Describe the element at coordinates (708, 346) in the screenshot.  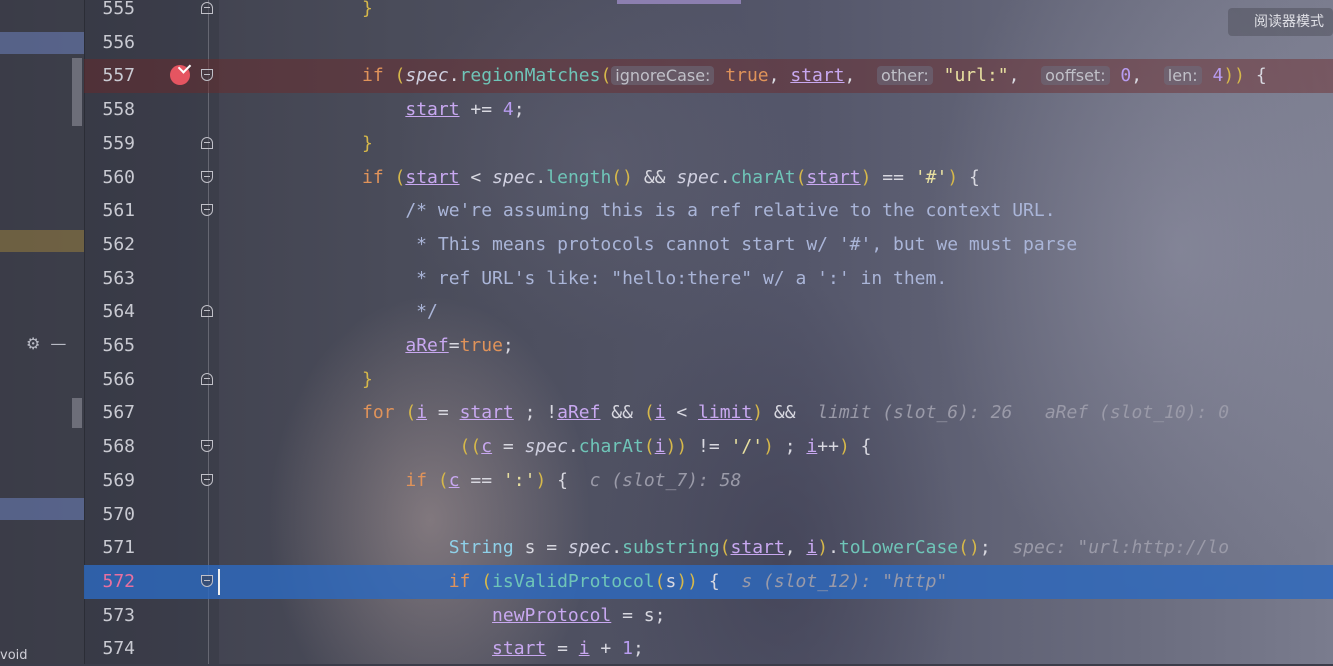
I see `code-line: 565 aRef=true;` at that location.